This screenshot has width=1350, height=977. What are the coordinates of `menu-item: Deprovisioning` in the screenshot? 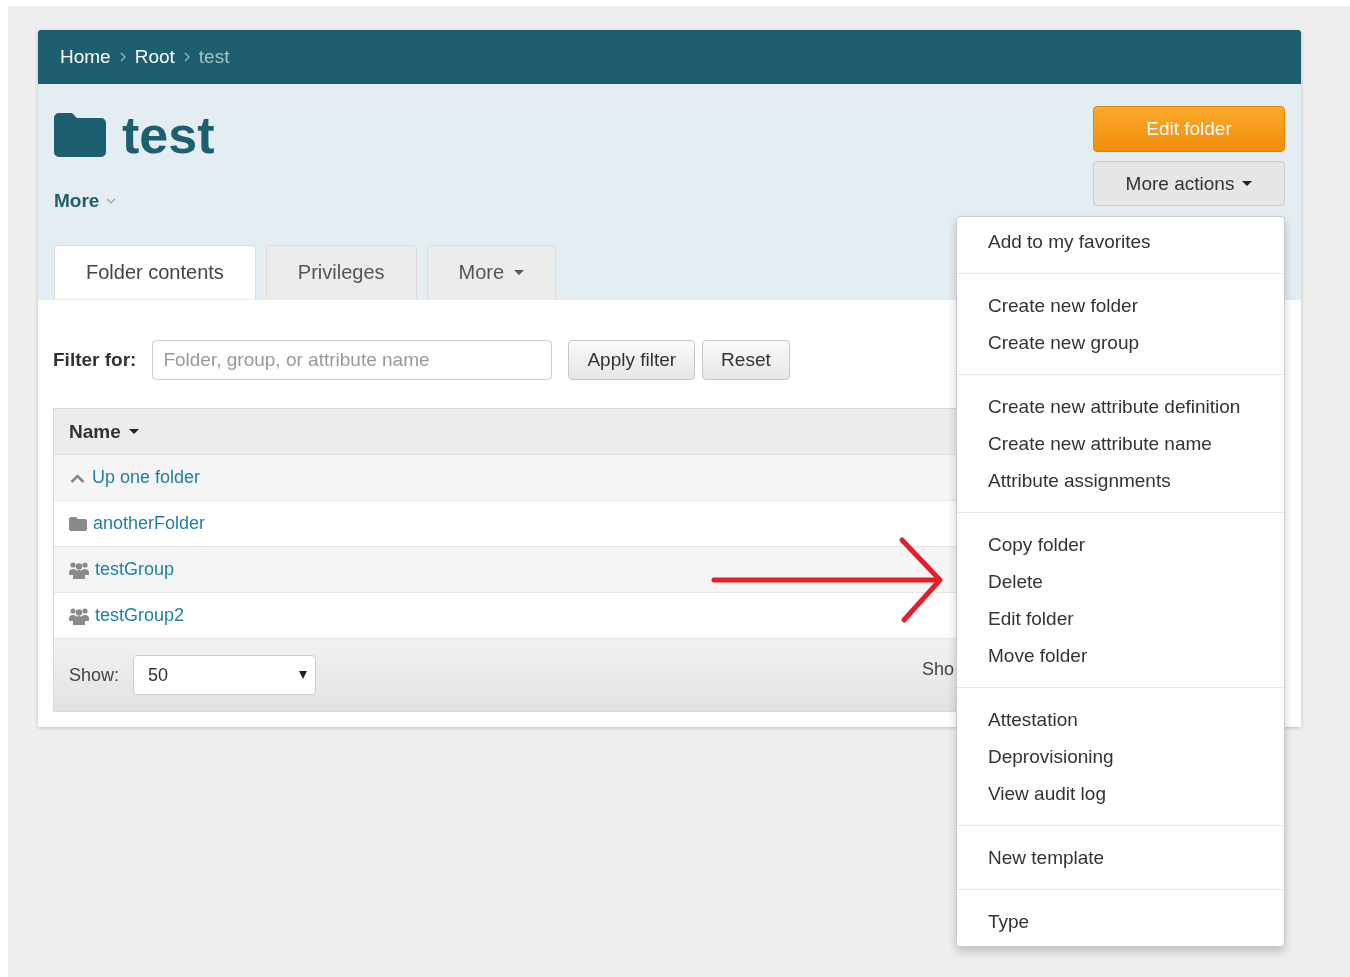 It's located at (1120, 756).